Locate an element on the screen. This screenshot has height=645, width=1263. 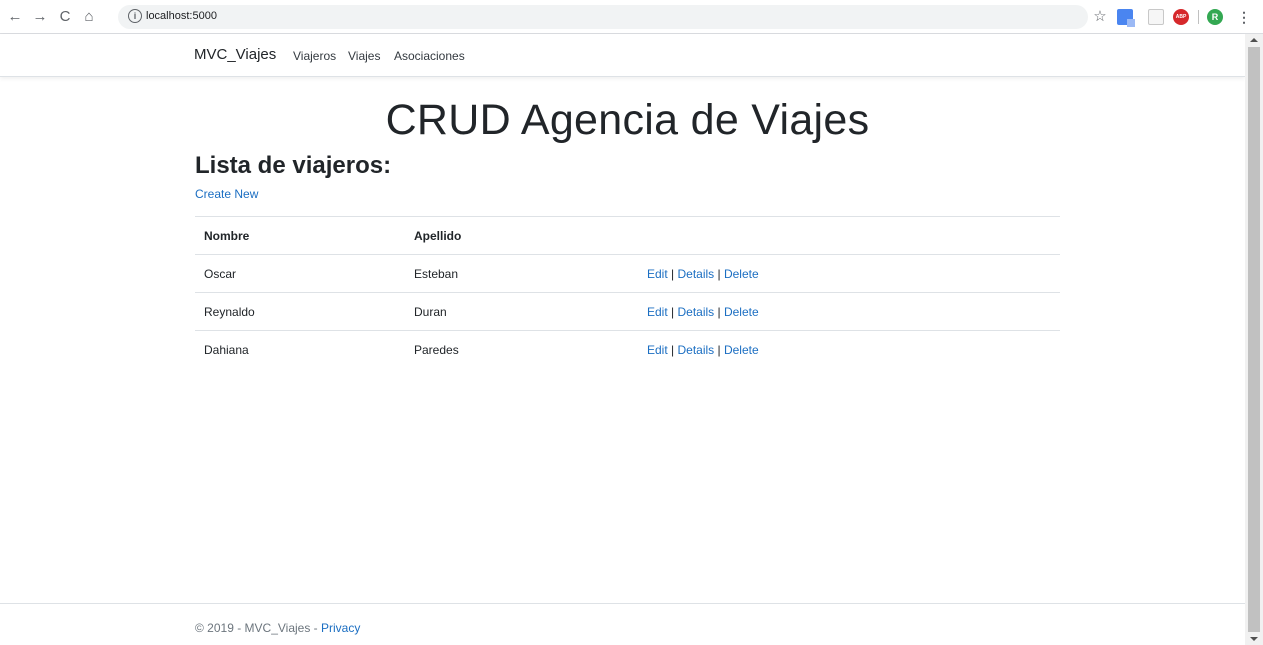
navbar-brand: MVC_Viajes is located at coordinates (235, 54).